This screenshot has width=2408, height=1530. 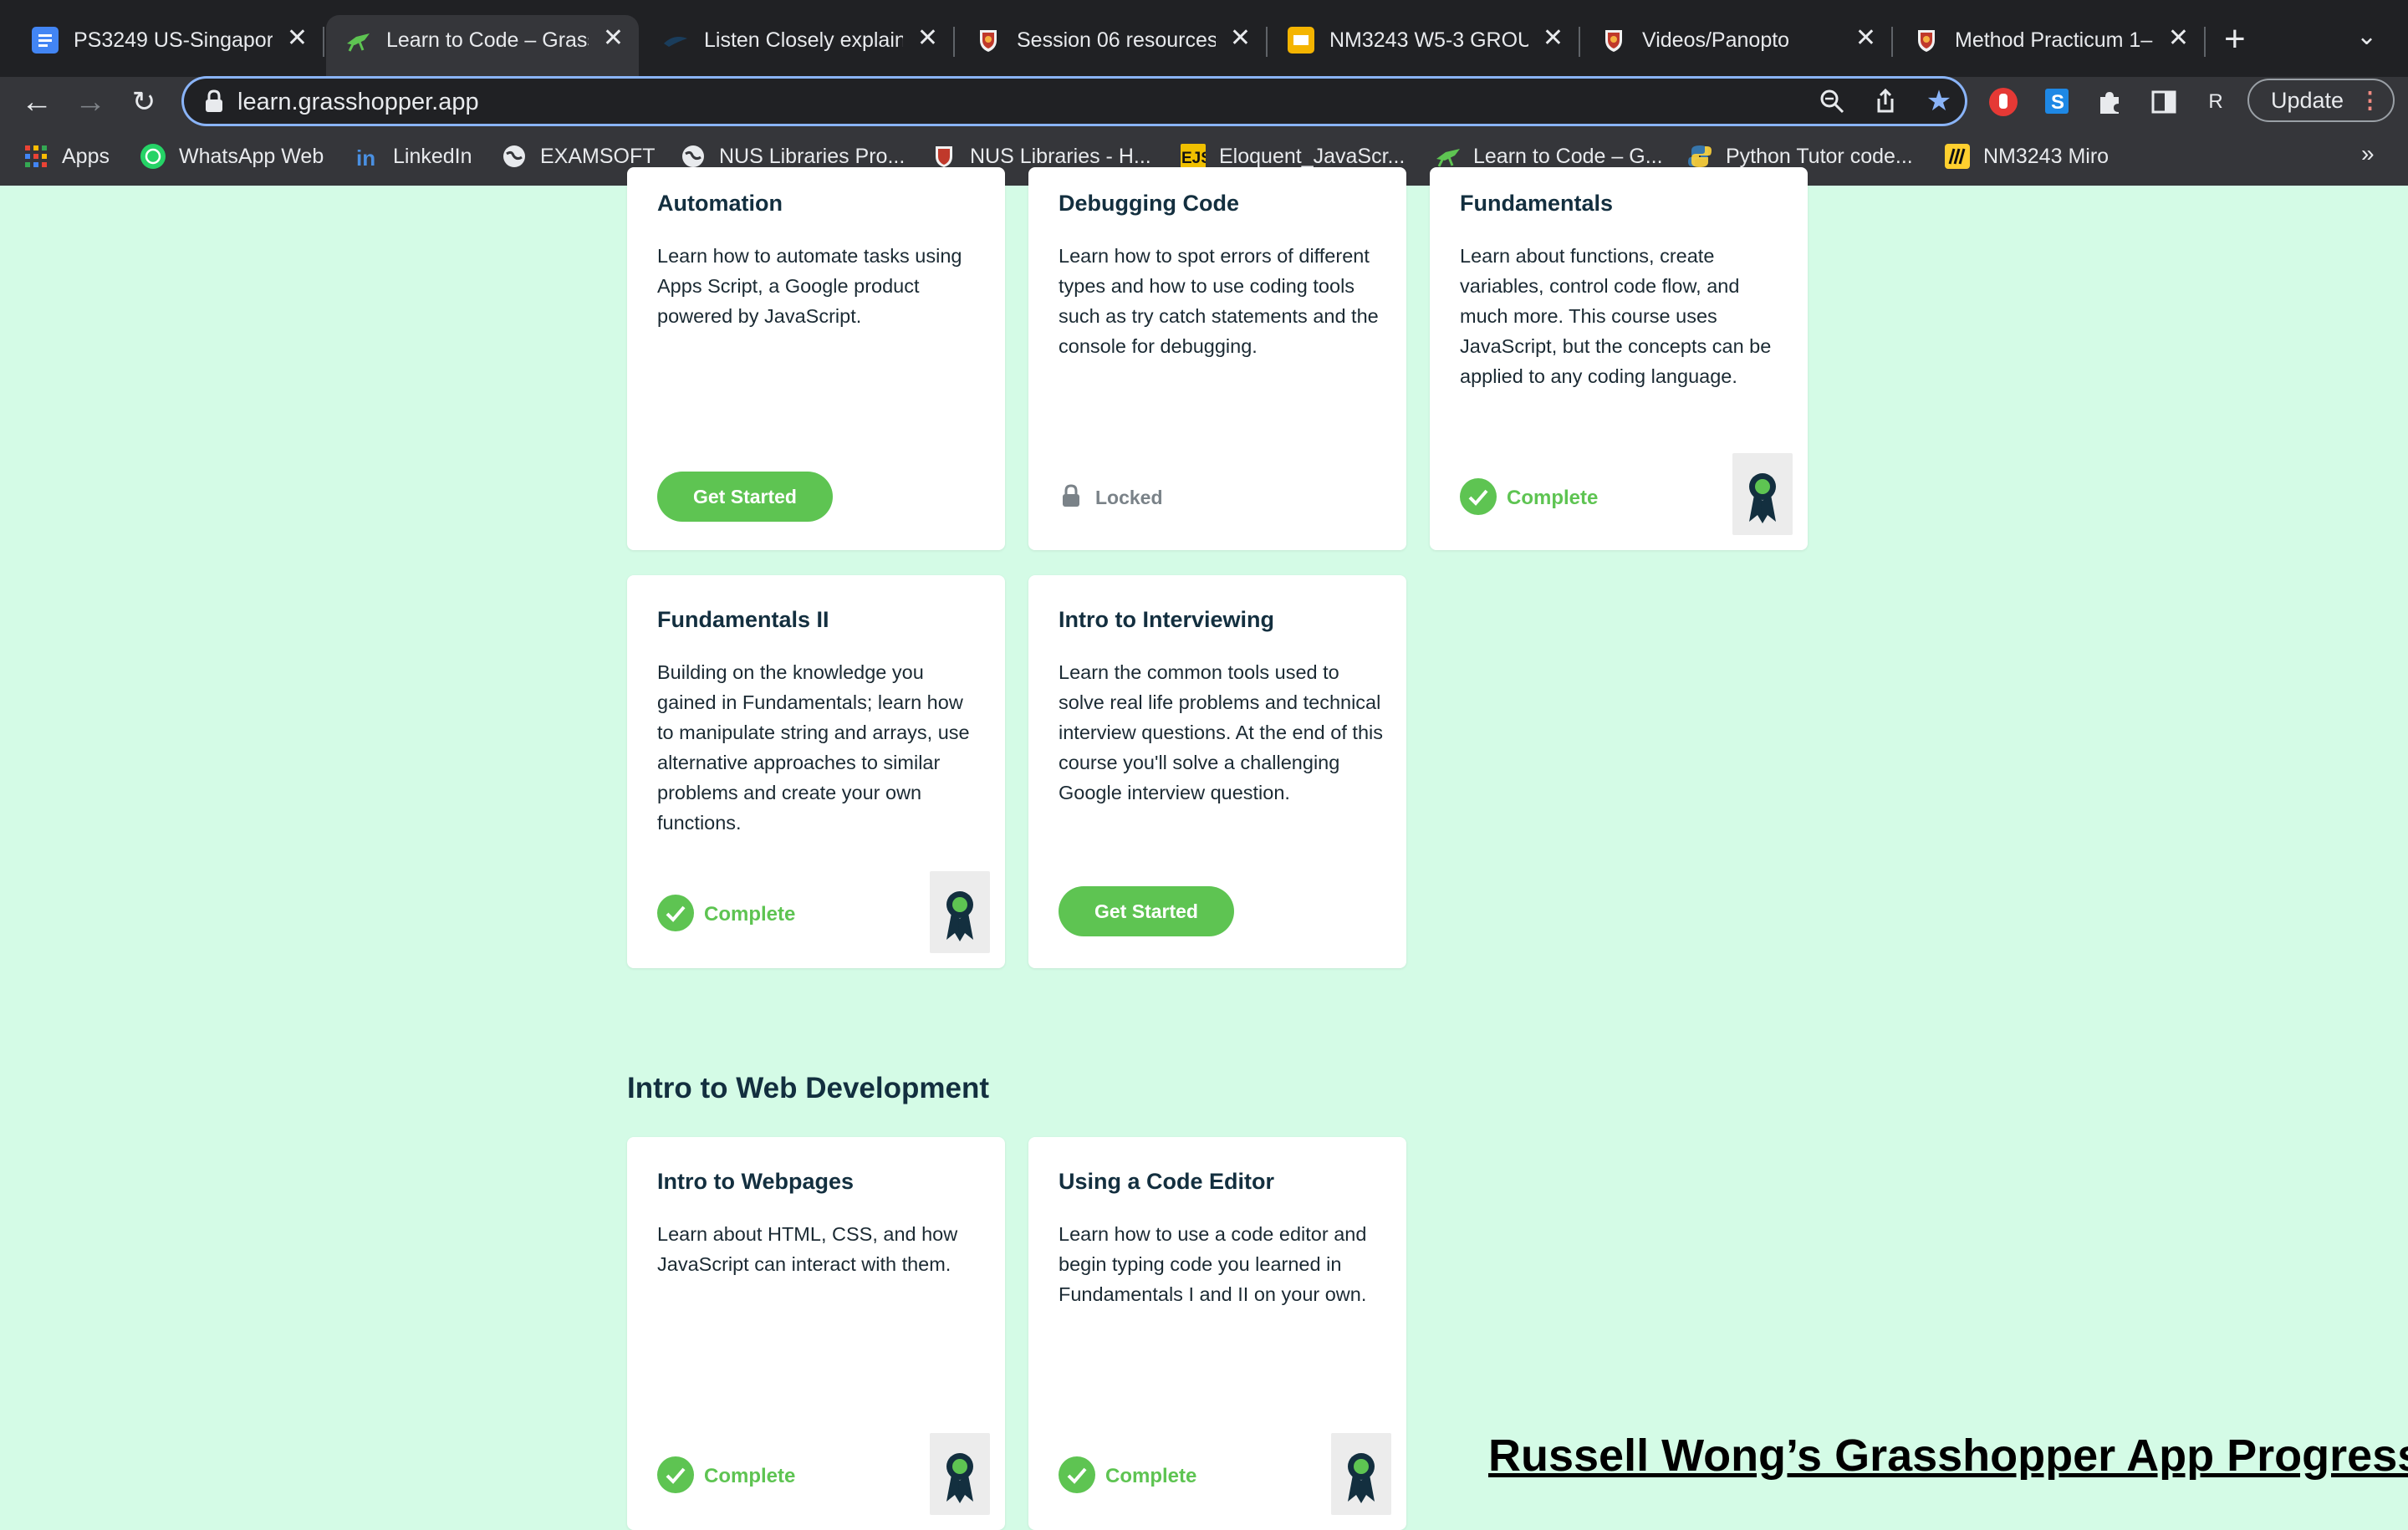 What do you see at coordinates (1958, 156) in the screenshot?
I see `miro-icon` at bounding box center [1958, 156].